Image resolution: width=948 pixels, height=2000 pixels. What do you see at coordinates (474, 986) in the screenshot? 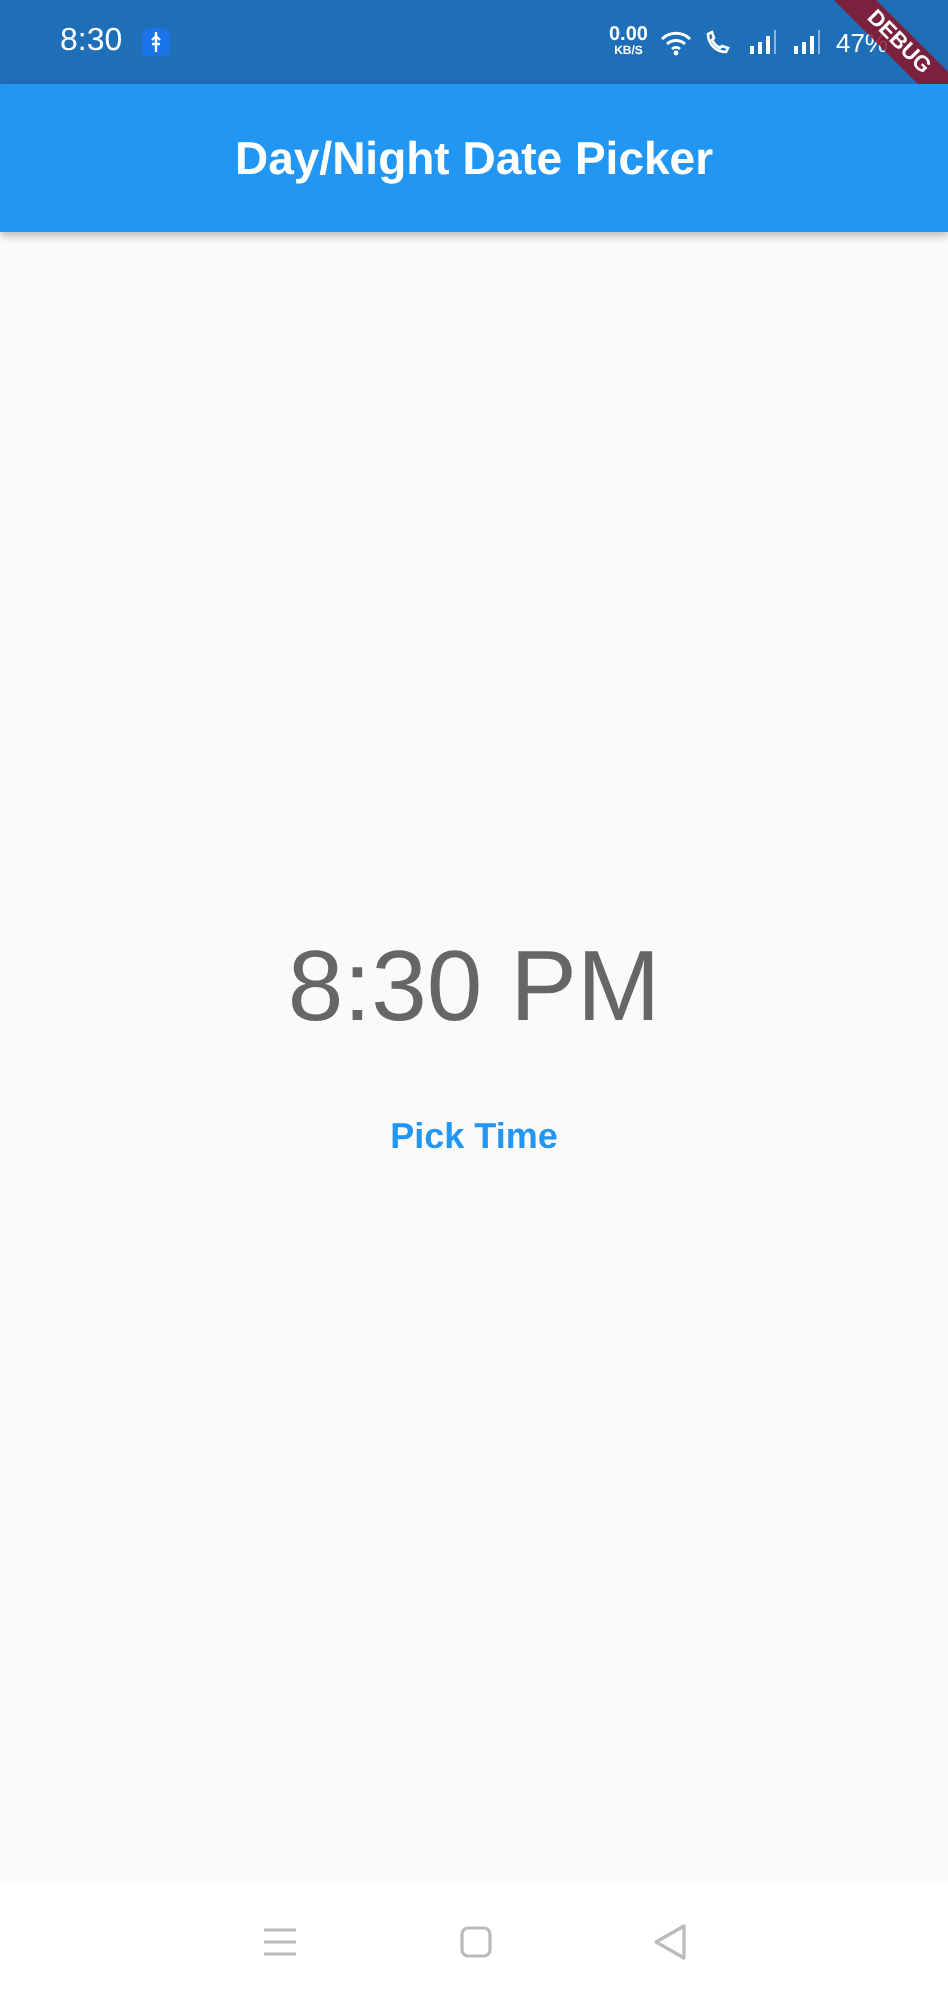
I see `time-display: 8:30 PM` at bounding box center [474, 986].